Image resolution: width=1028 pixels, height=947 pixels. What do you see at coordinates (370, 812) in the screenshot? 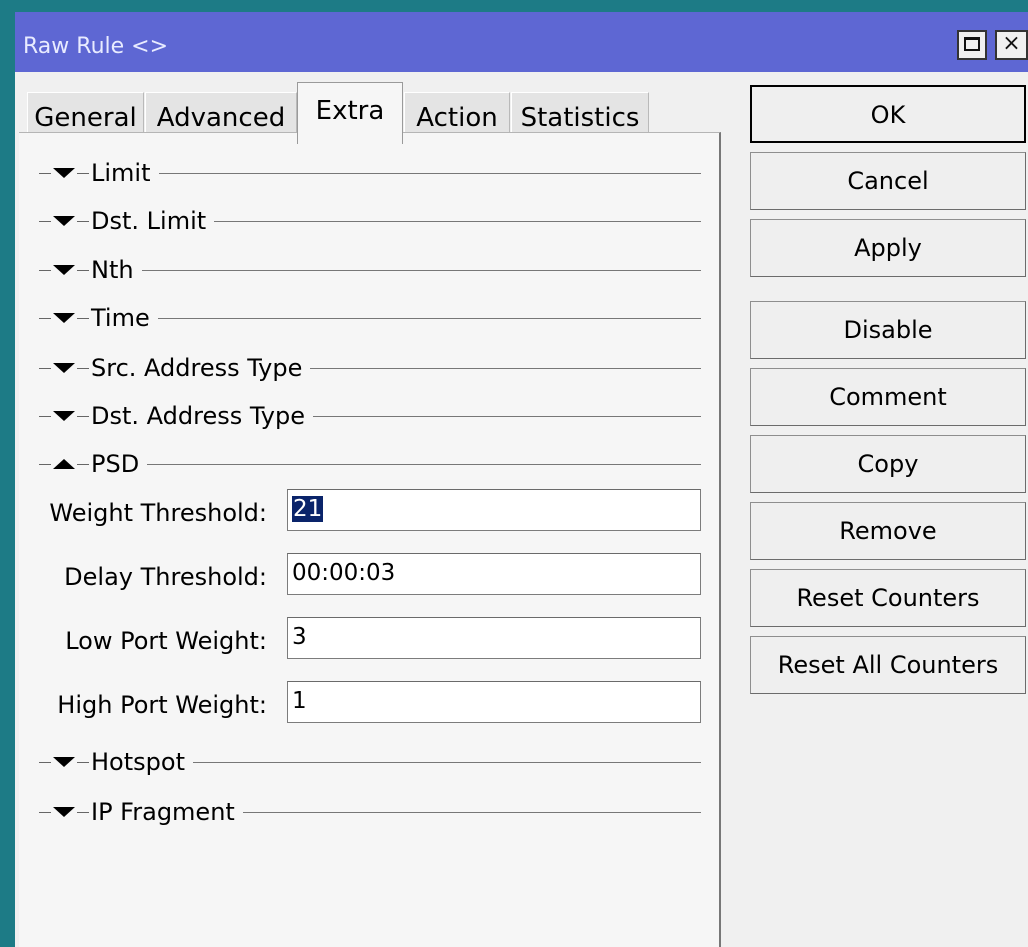
I see `section-ip-fragment: IP Fragment` at bounding box center [370, 812].